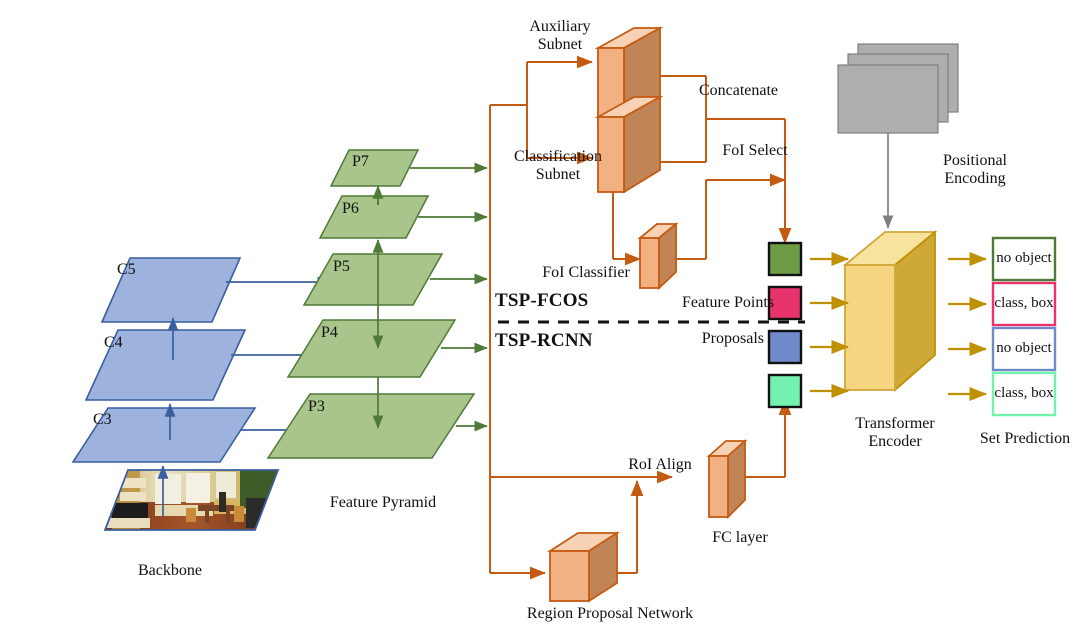 This screenshot has height=631, width=1080. Describe the element at coordinates (383, 502) in the screenshot. I see `pyramid-caption: Feature Pyramid` at that location.